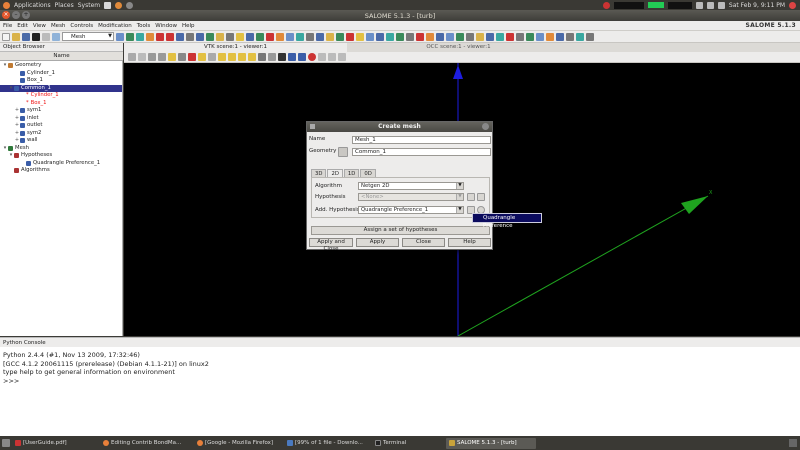 This screenshot has height=450, width=800. I want to click on trihedron-icon, so click(292, 57).